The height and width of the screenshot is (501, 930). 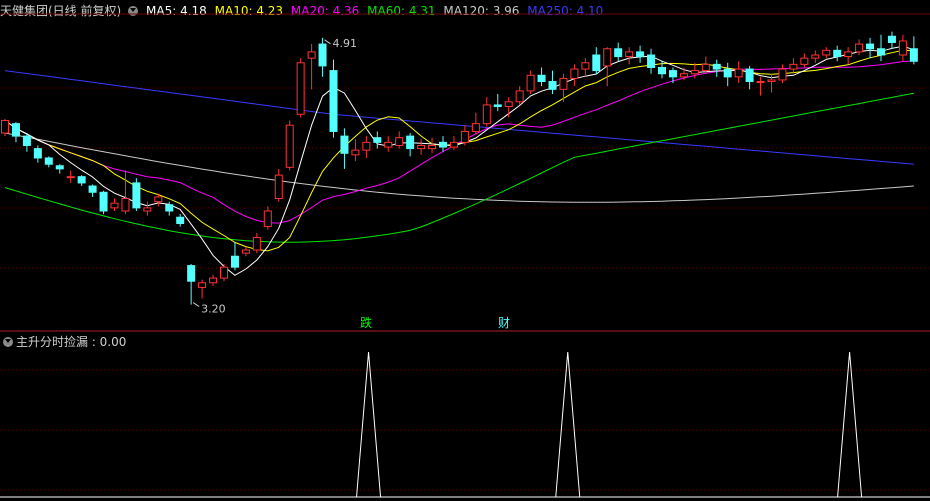 I want to click on die-marker: 跌, so click(x=366, y=322).